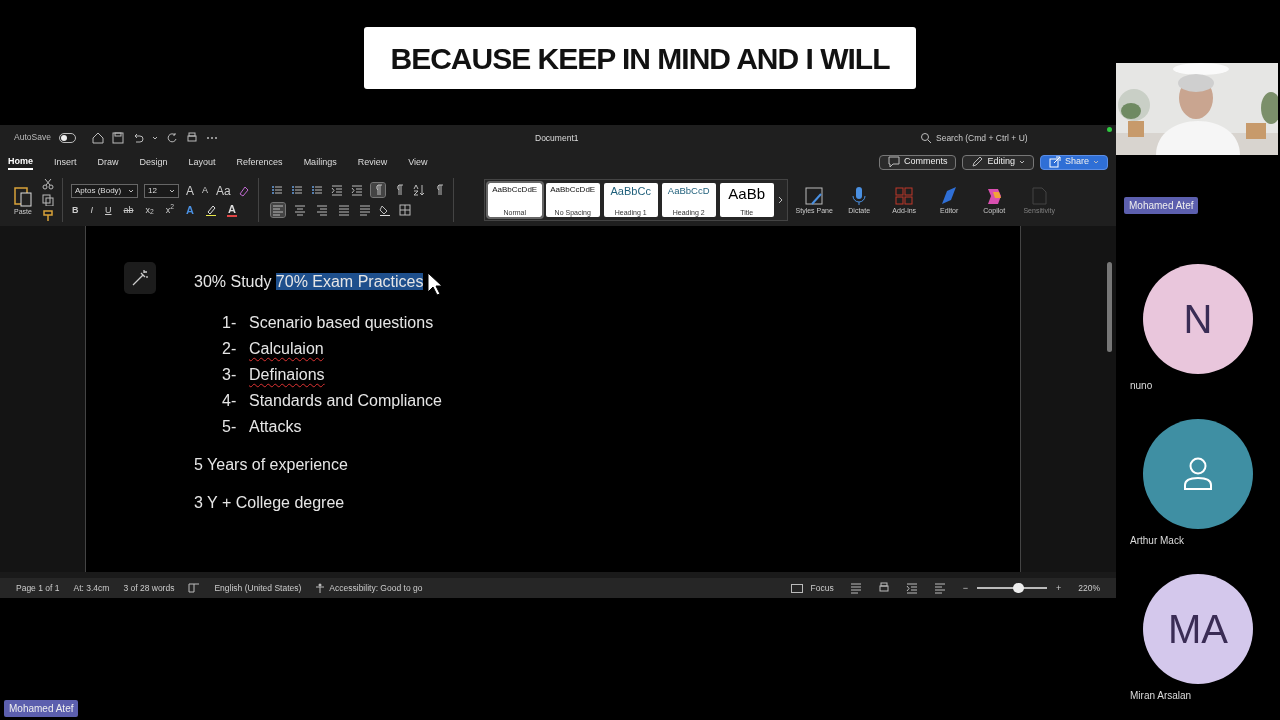  Describe the element at coordinates (557, 138) in the screenshot. I see `window-title: Document1` at that location.